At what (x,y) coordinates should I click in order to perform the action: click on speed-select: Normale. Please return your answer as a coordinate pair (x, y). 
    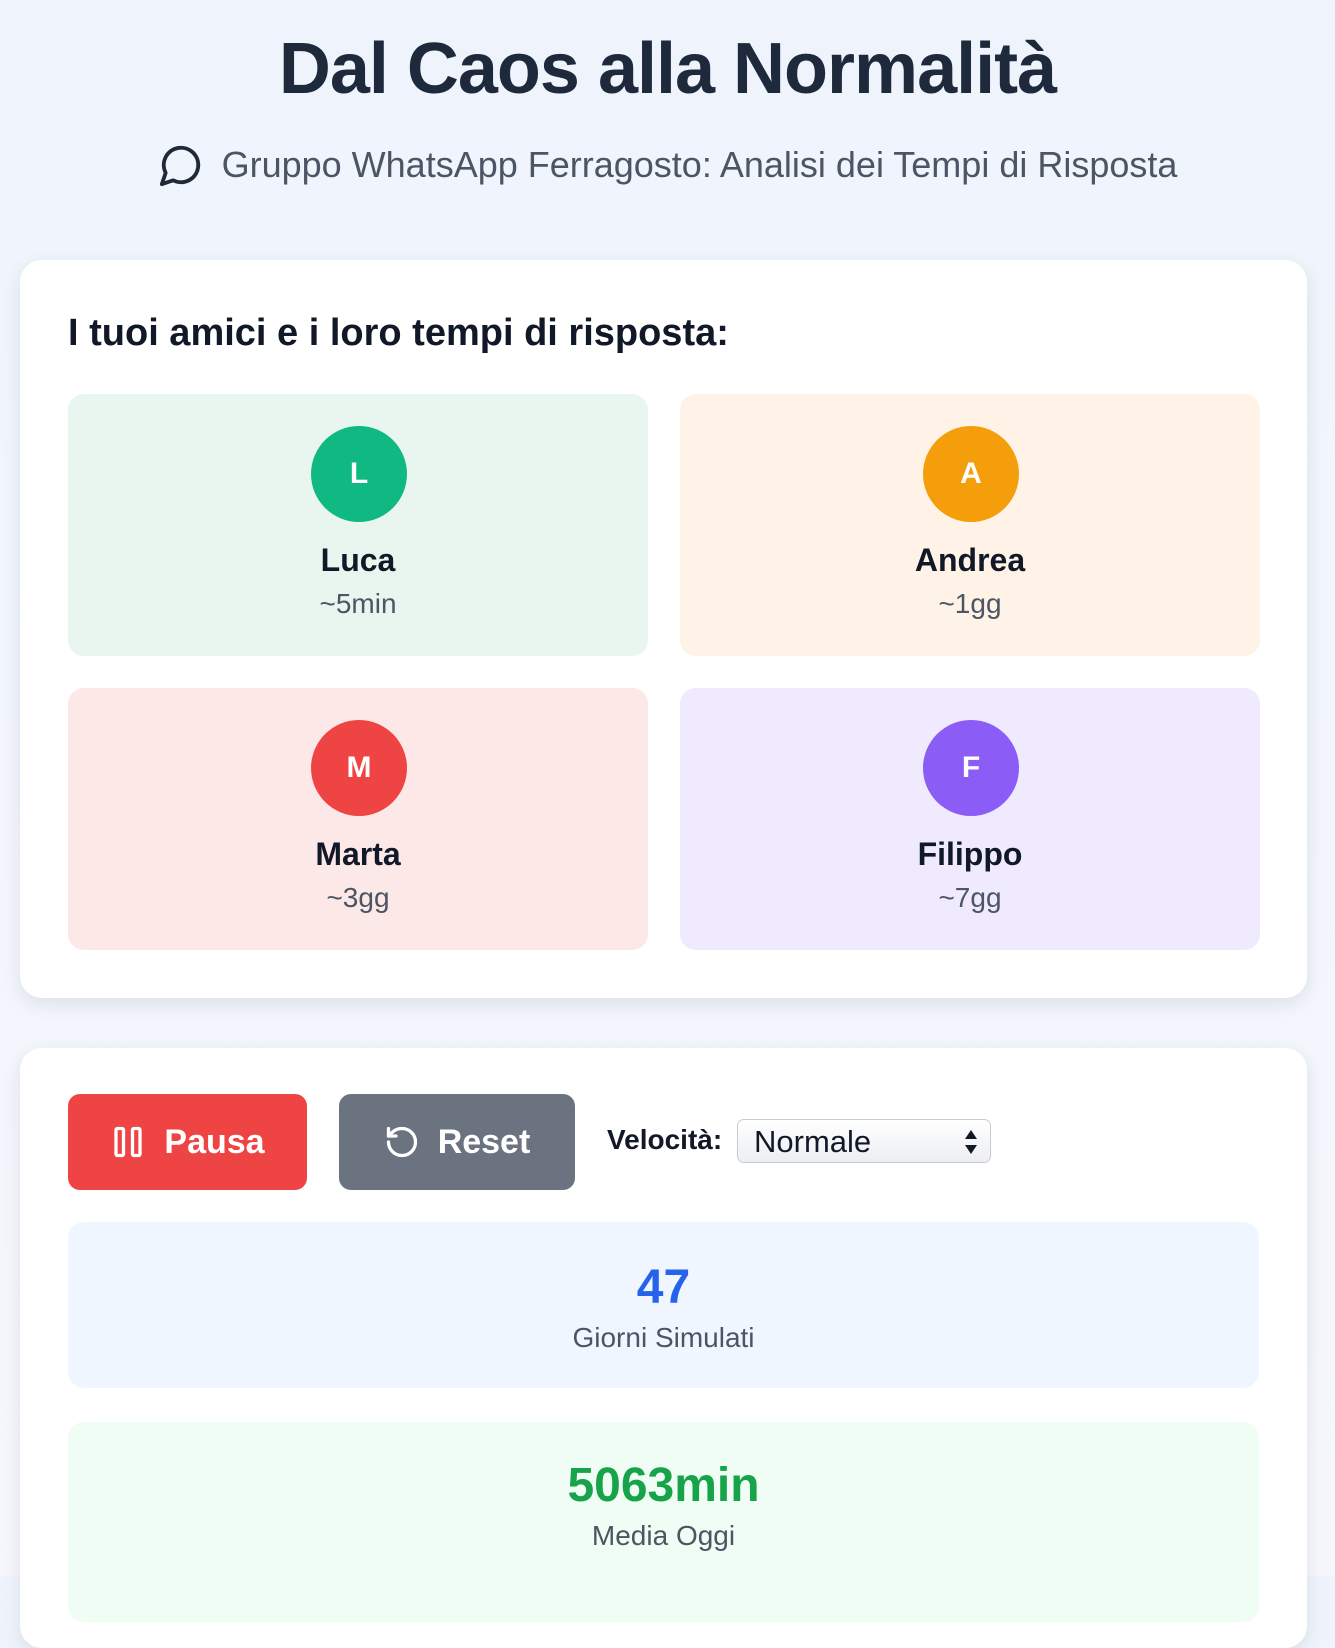
    Looking at the image, I should click on (864, 1141).